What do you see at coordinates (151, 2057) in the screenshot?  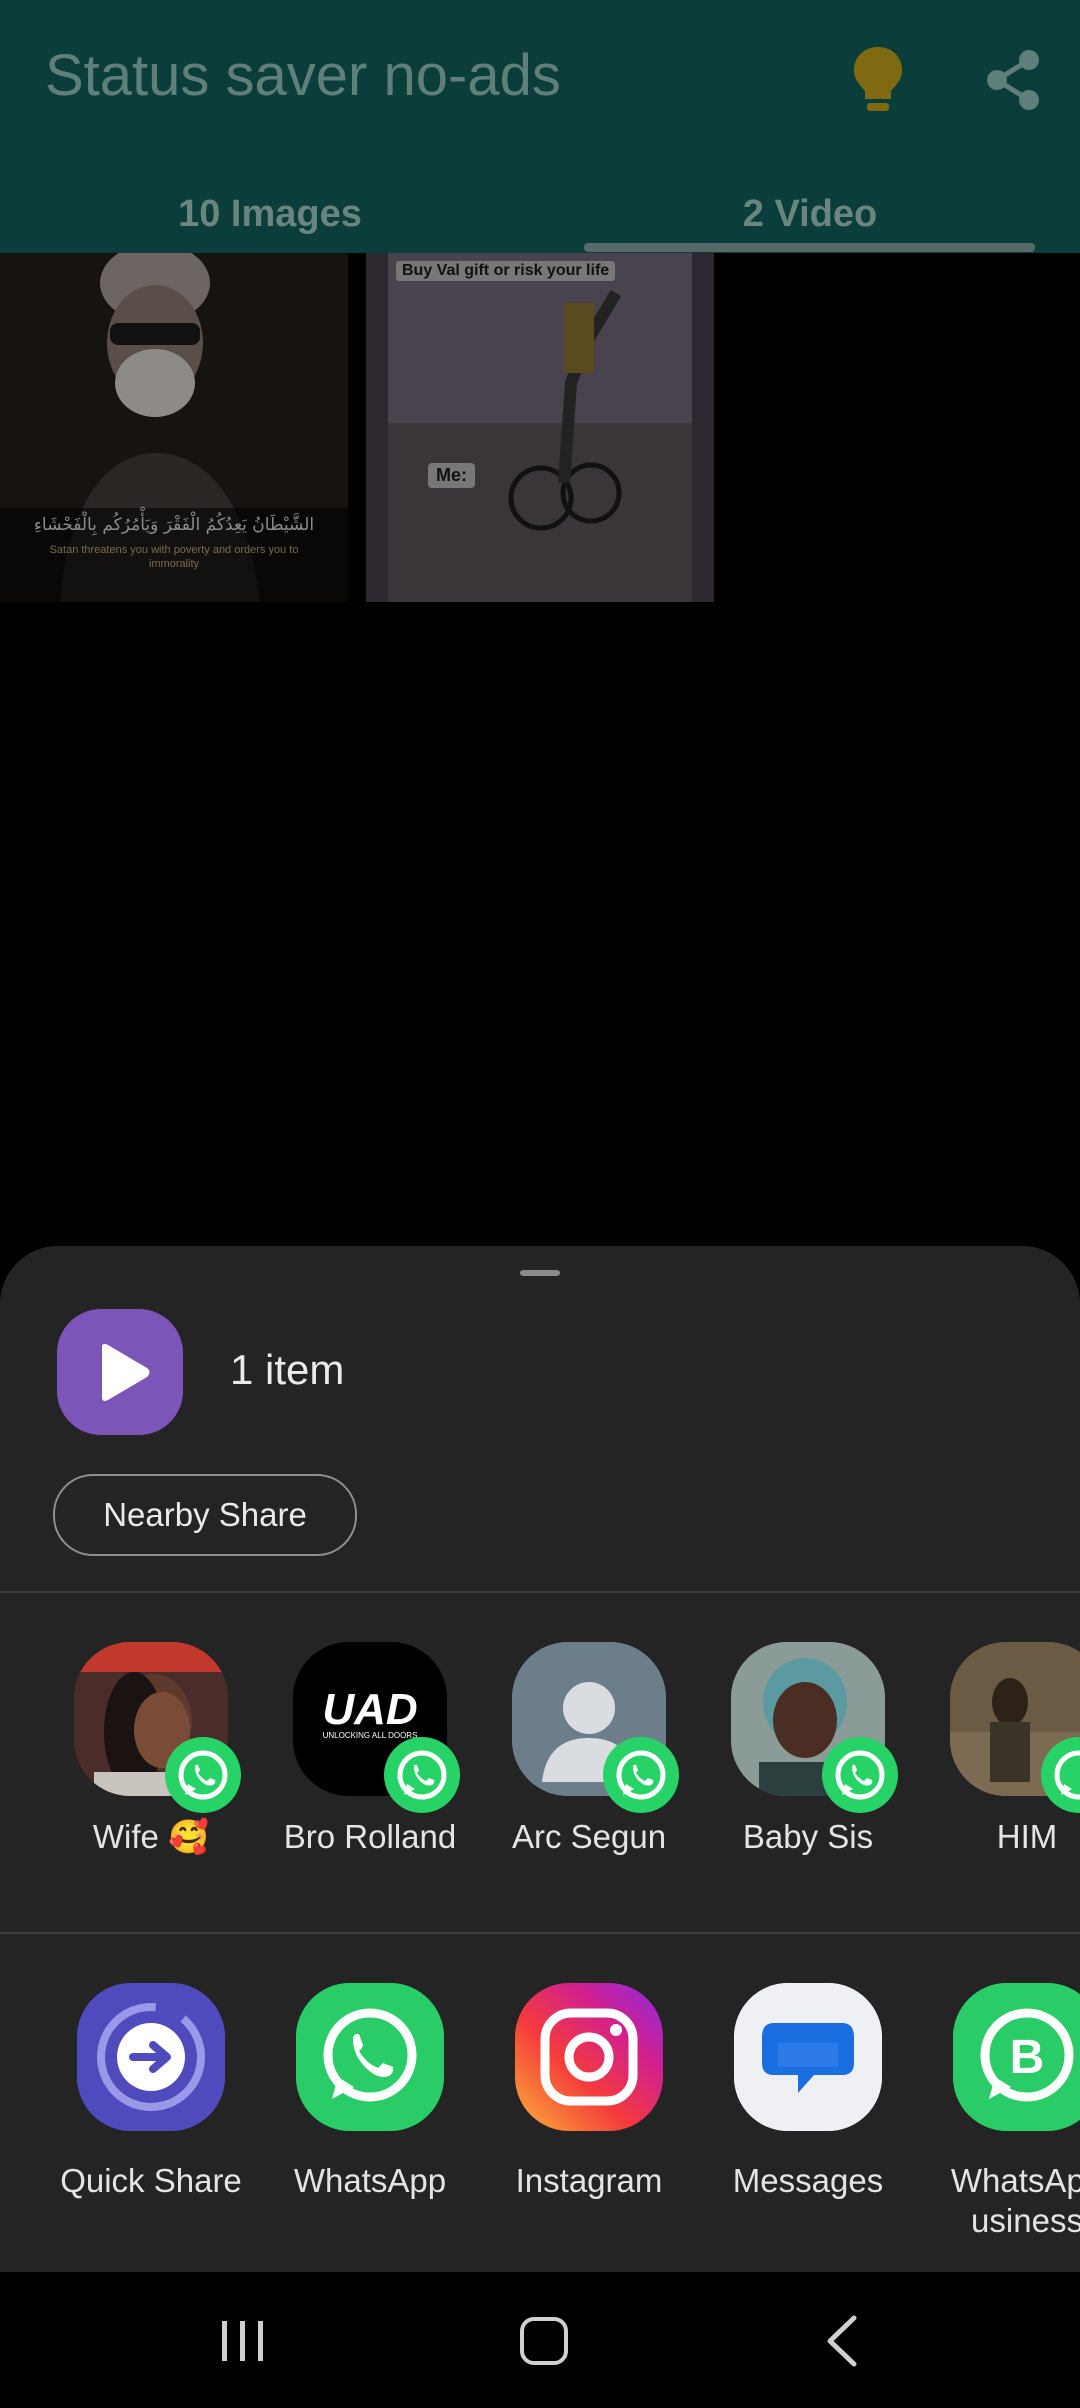 I see `quick-share-icon` at bounding box center [151, 2057].